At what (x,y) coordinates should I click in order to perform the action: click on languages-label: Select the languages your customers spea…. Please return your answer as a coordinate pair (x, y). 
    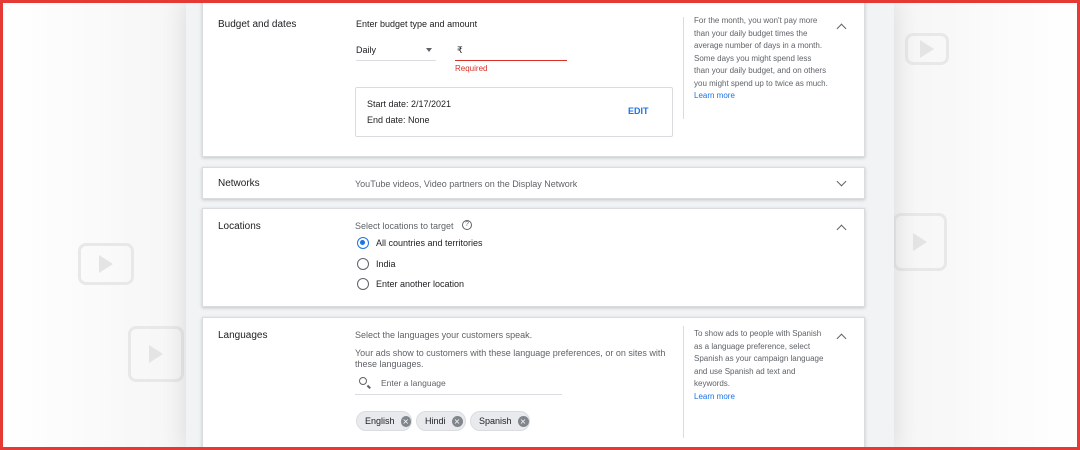
    Looking at the image, I should click on (444, 335).